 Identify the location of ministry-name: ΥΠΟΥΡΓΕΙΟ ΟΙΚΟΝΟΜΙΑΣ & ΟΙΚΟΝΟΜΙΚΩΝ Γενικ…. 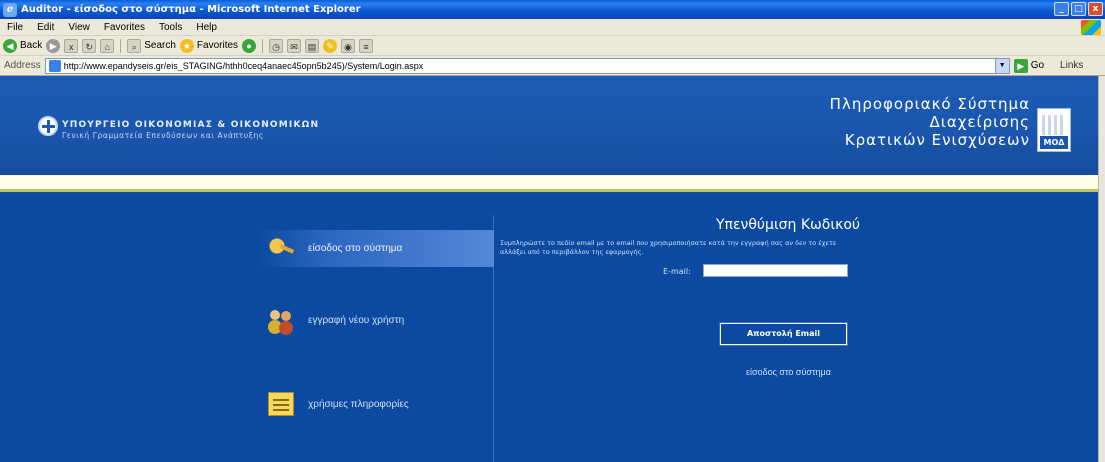
(190, 130).